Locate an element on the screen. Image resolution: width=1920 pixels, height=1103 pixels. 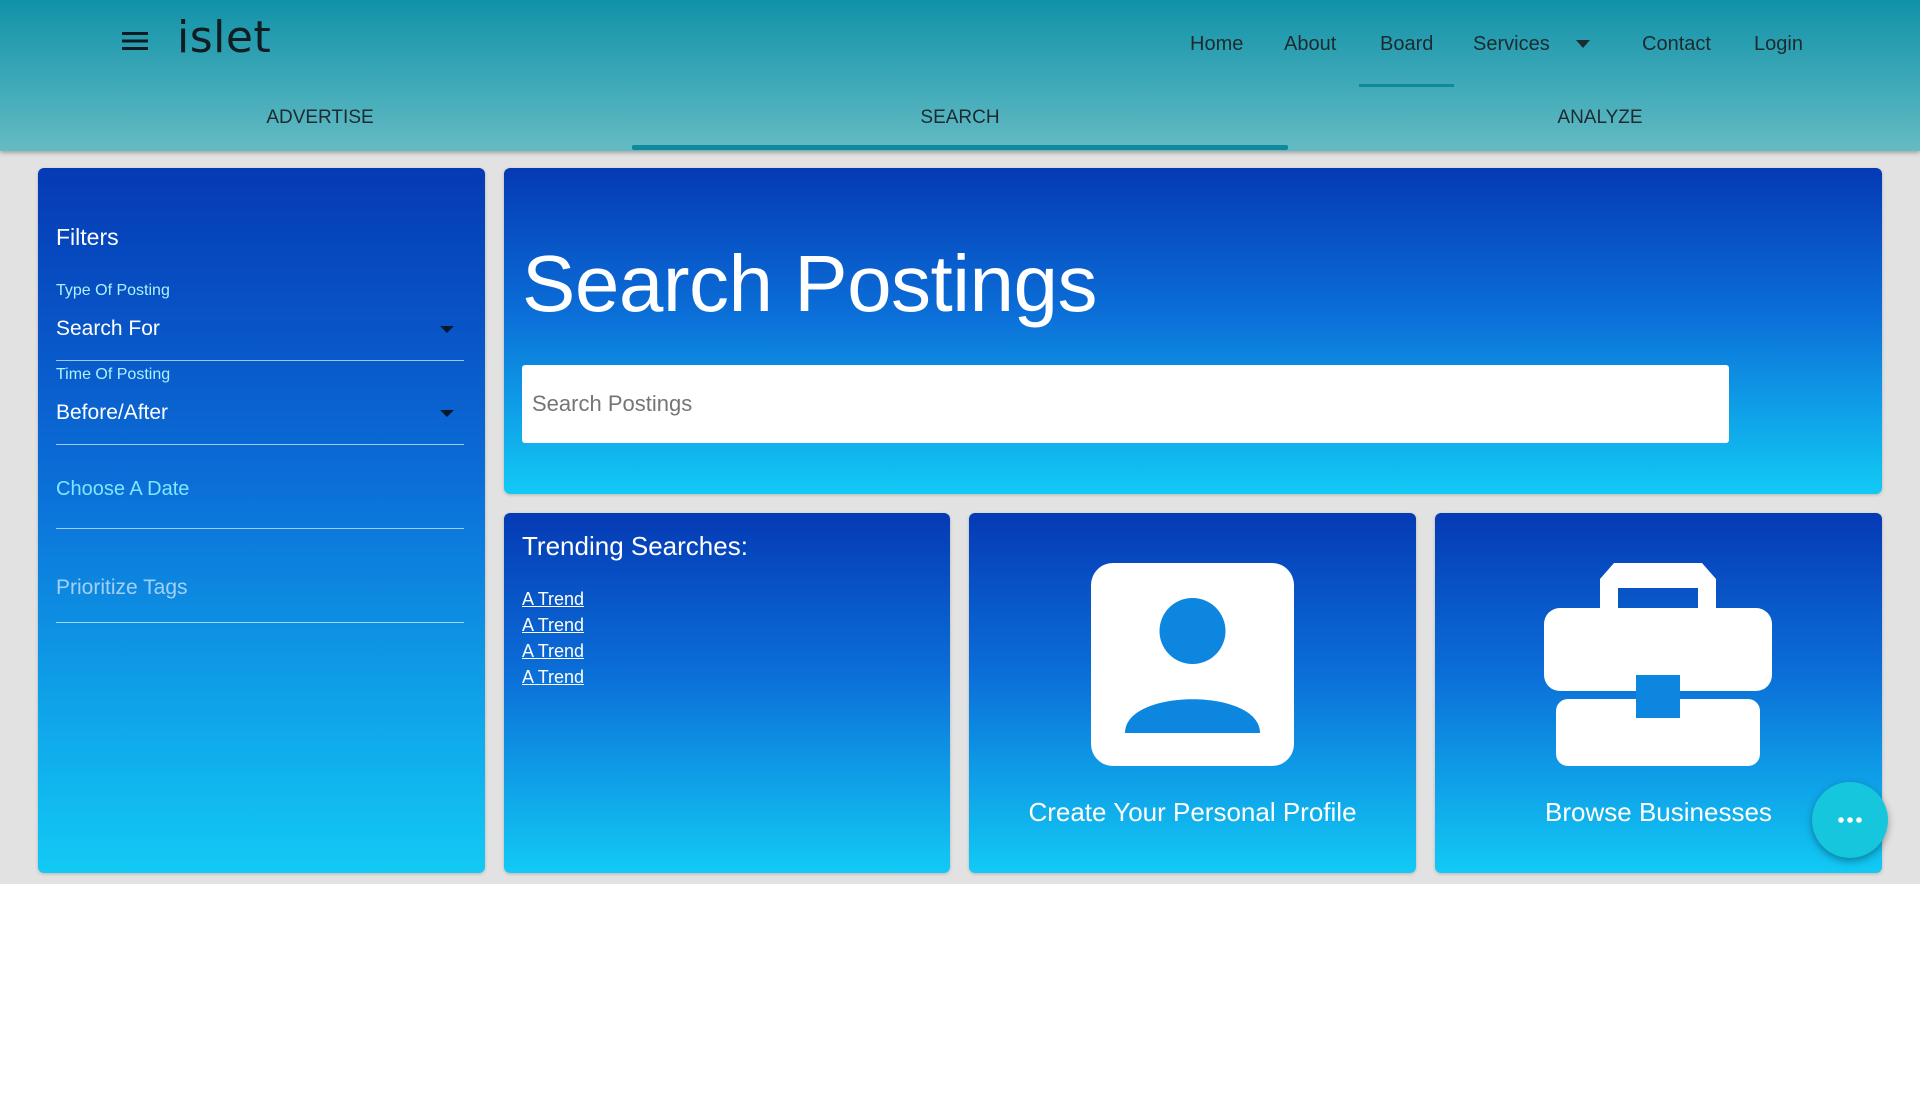
account-box-icon is located at coordinates (1192, 664).